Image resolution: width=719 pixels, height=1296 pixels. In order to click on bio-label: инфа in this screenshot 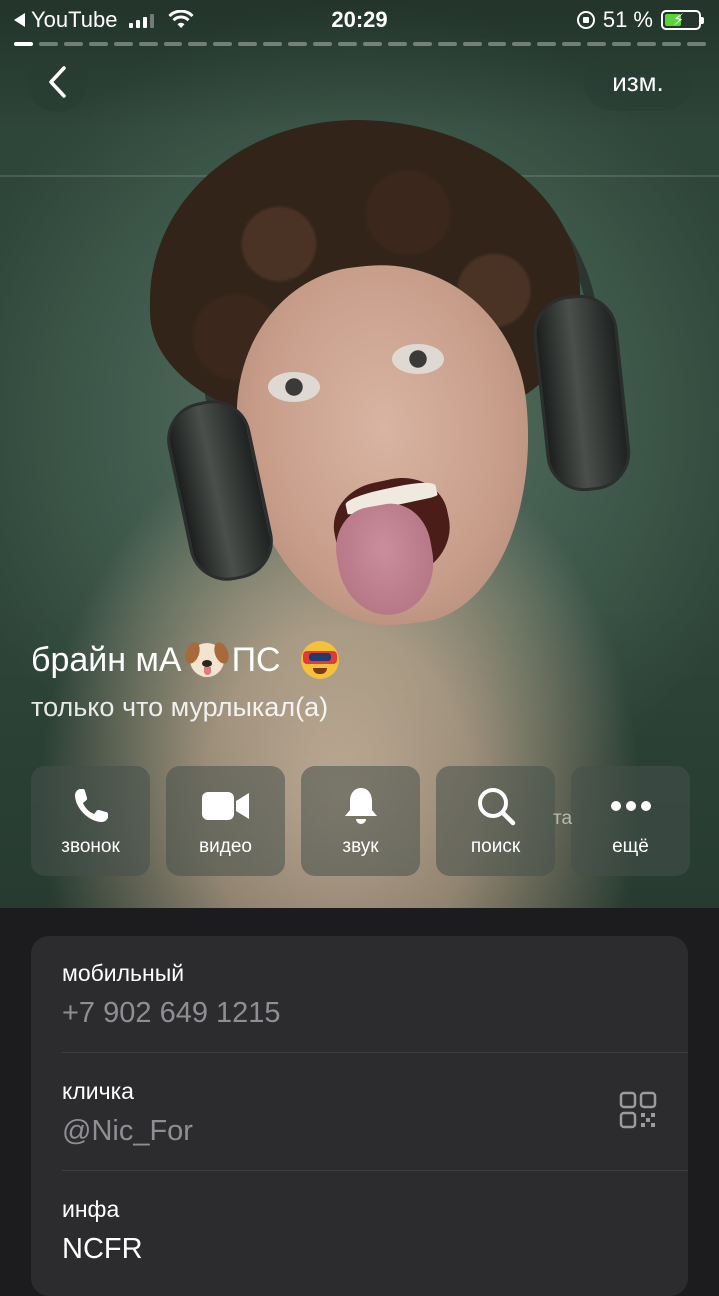, I will do `click(91, 1209)`.